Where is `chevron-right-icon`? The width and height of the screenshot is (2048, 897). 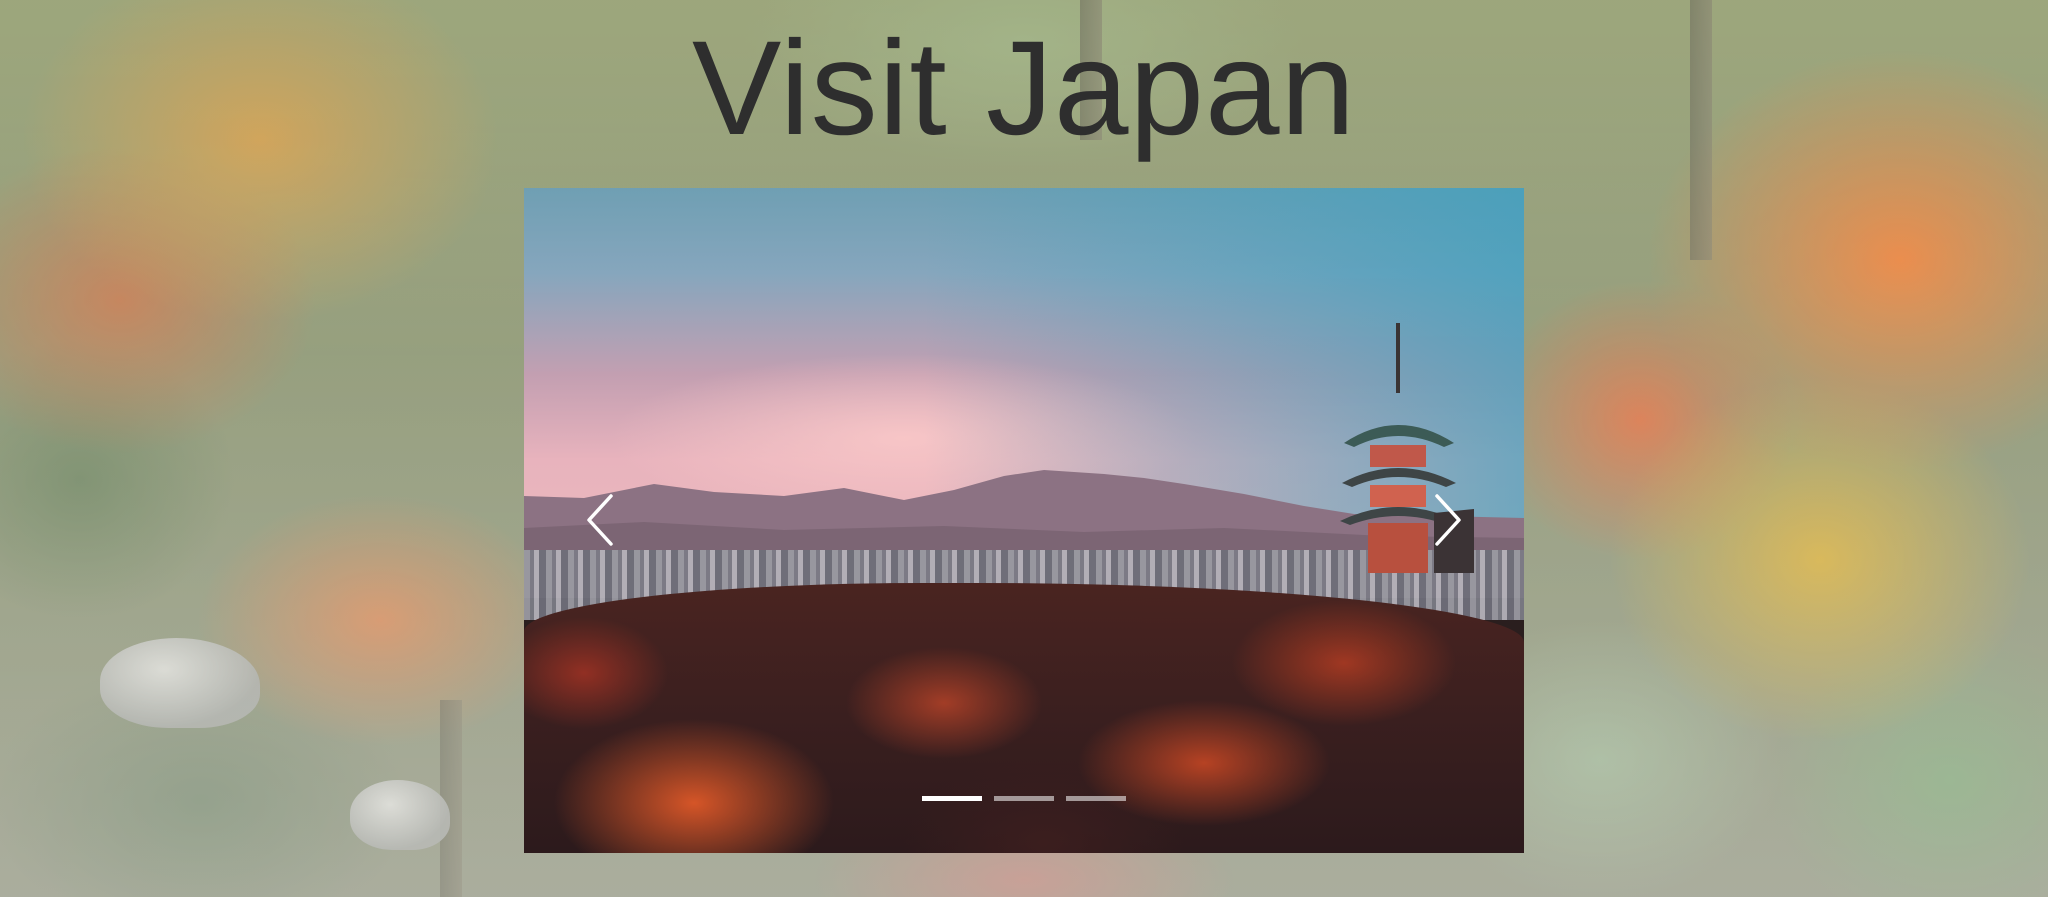 chevron-right-icon is located at coordinates (1448, 520).